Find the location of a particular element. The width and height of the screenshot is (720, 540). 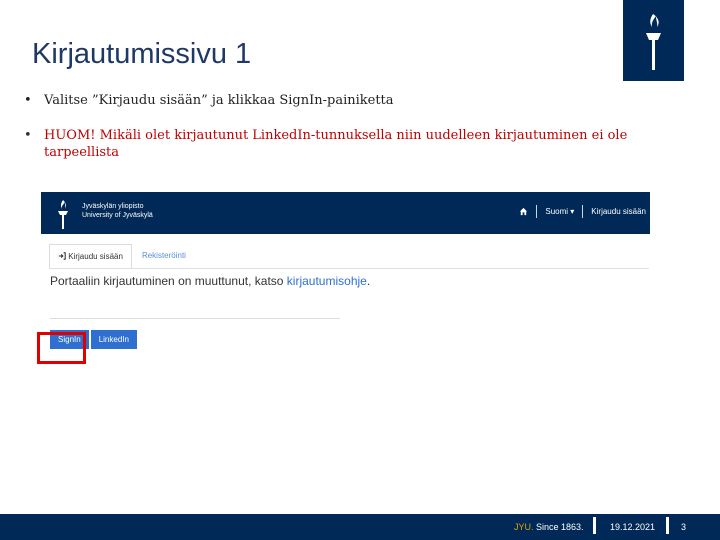

portal-nav: Suomi ▾ Kirjaudu sisään is located at coordinates (582, 211).